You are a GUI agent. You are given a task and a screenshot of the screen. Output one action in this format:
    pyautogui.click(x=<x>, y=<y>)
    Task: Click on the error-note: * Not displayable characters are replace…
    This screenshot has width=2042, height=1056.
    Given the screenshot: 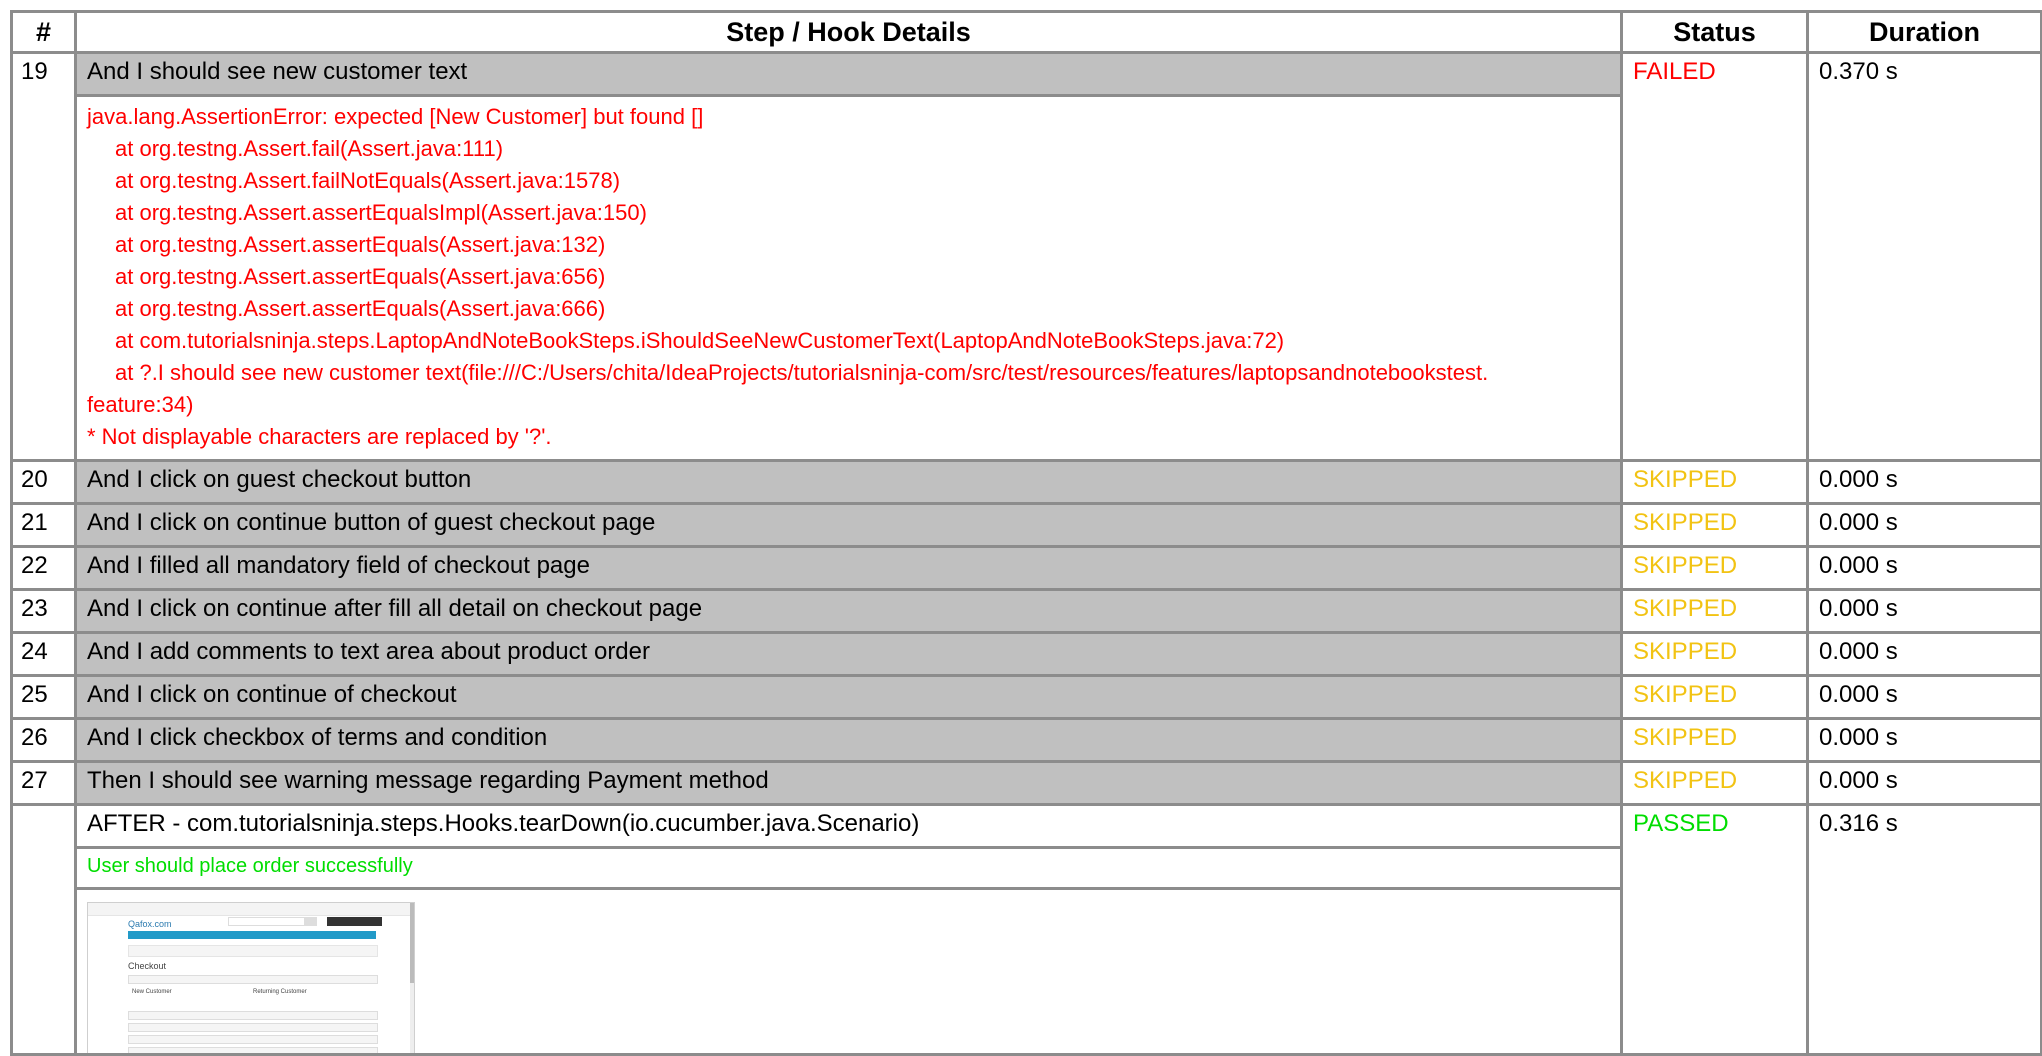 What is the action you would take?
    pyautogui.click(x=319, y=436)
    